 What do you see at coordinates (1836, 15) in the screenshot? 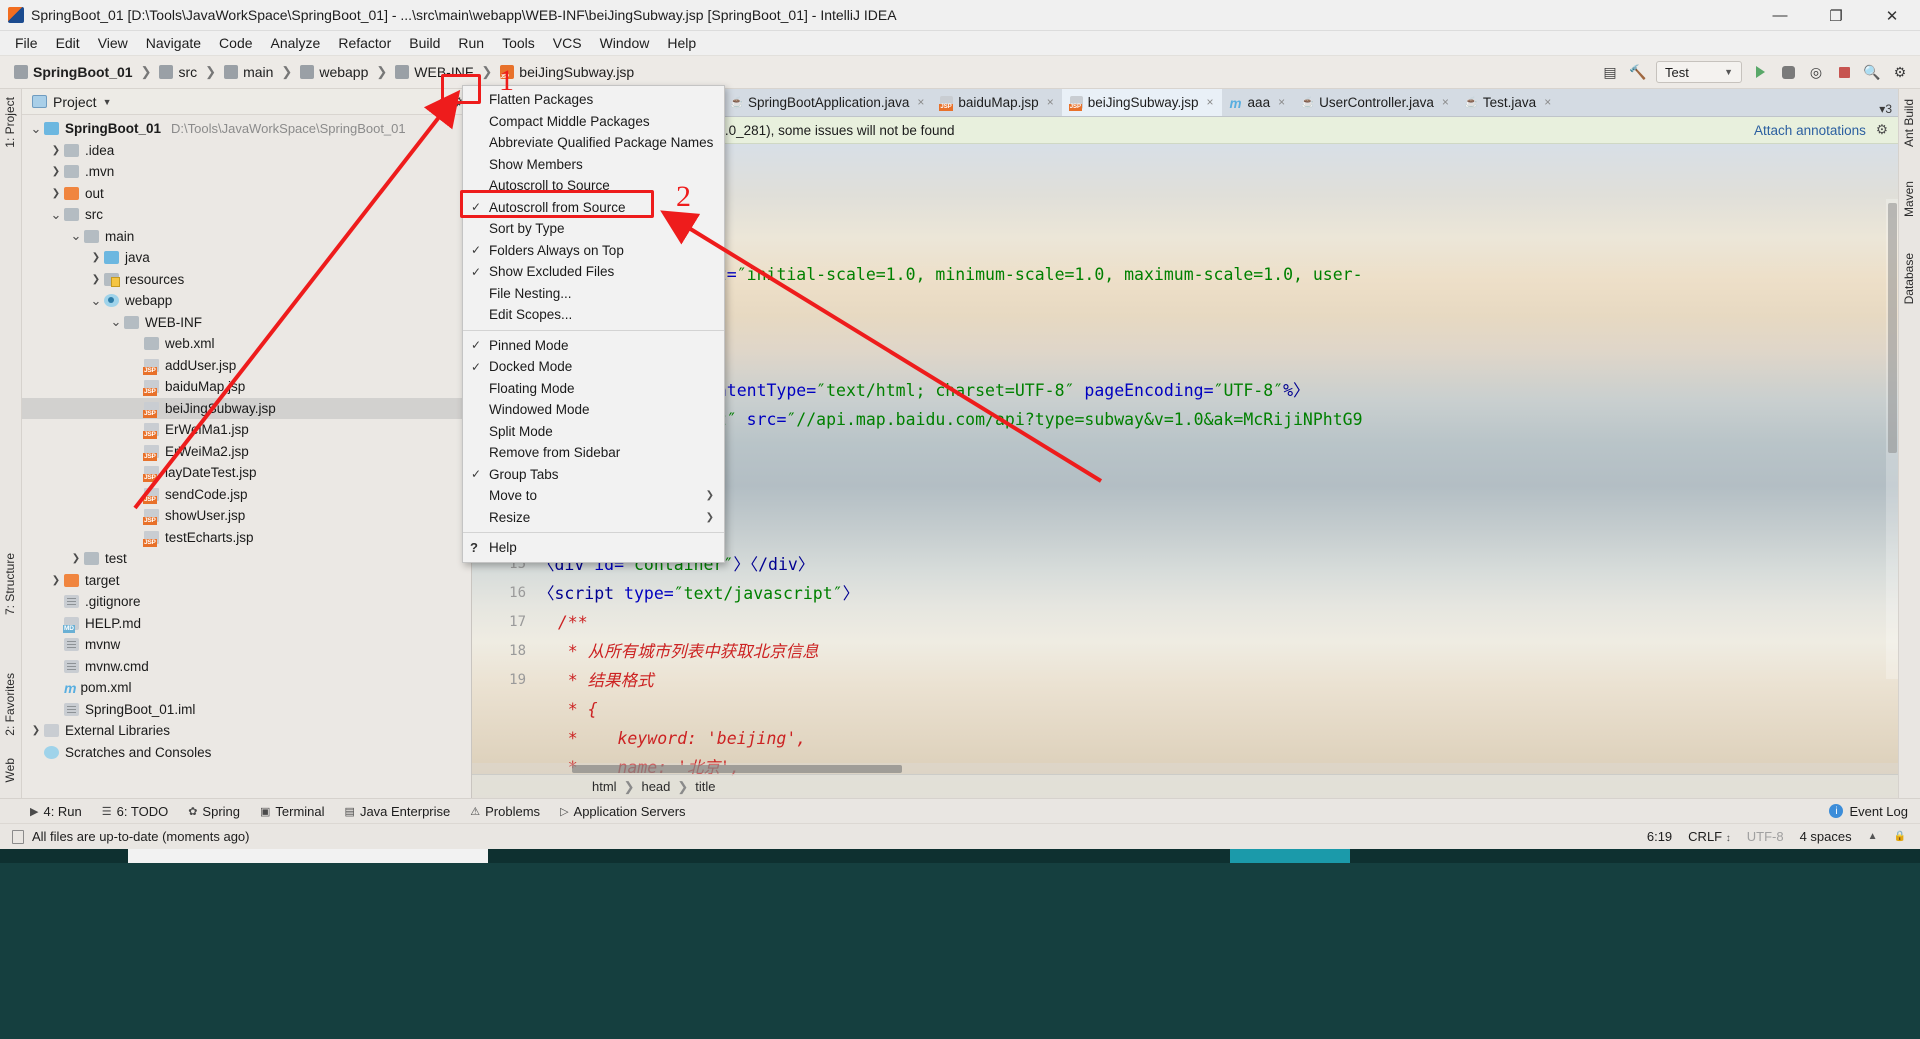
I see `maximize-button: ❐` at bounding box center [1836, 15].